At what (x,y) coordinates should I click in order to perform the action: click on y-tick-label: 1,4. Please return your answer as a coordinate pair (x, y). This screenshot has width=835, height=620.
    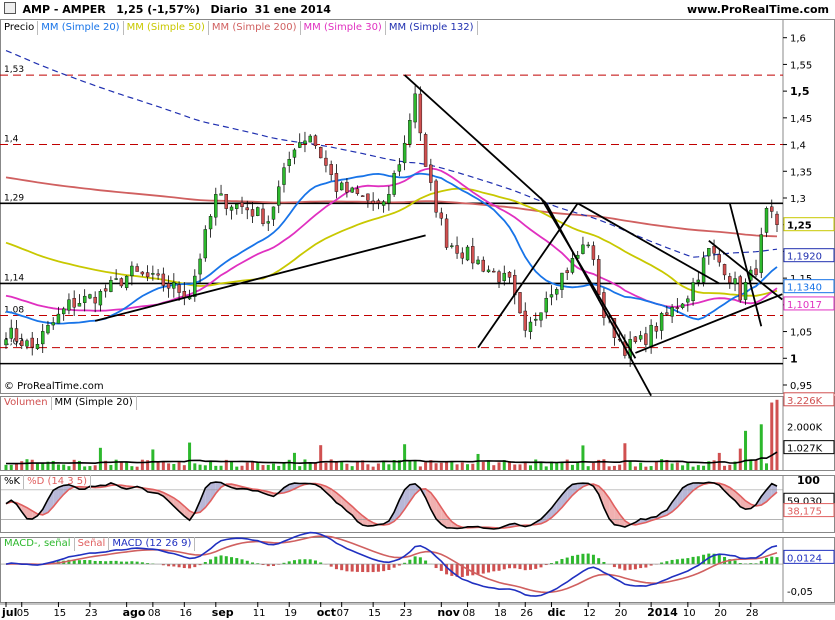
    Looking at the image, I should click on (798, 146).